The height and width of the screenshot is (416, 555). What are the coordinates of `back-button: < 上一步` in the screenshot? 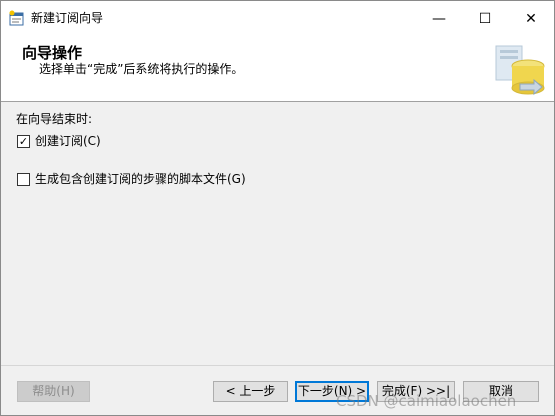 It's located at (250, 391).